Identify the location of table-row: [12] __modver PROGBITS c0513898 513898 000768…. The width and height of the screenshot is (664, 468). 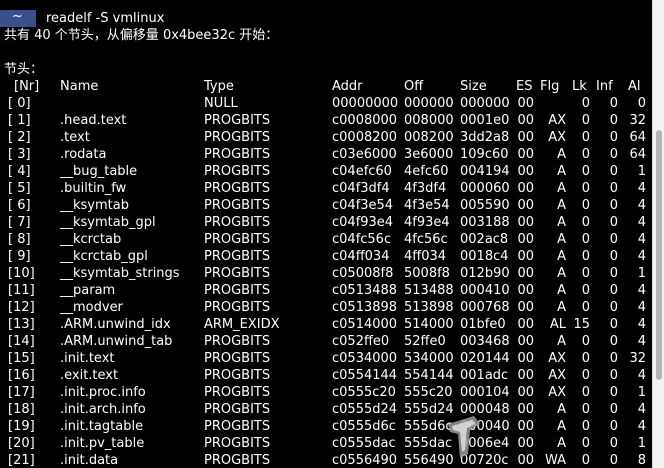
(326, 307).